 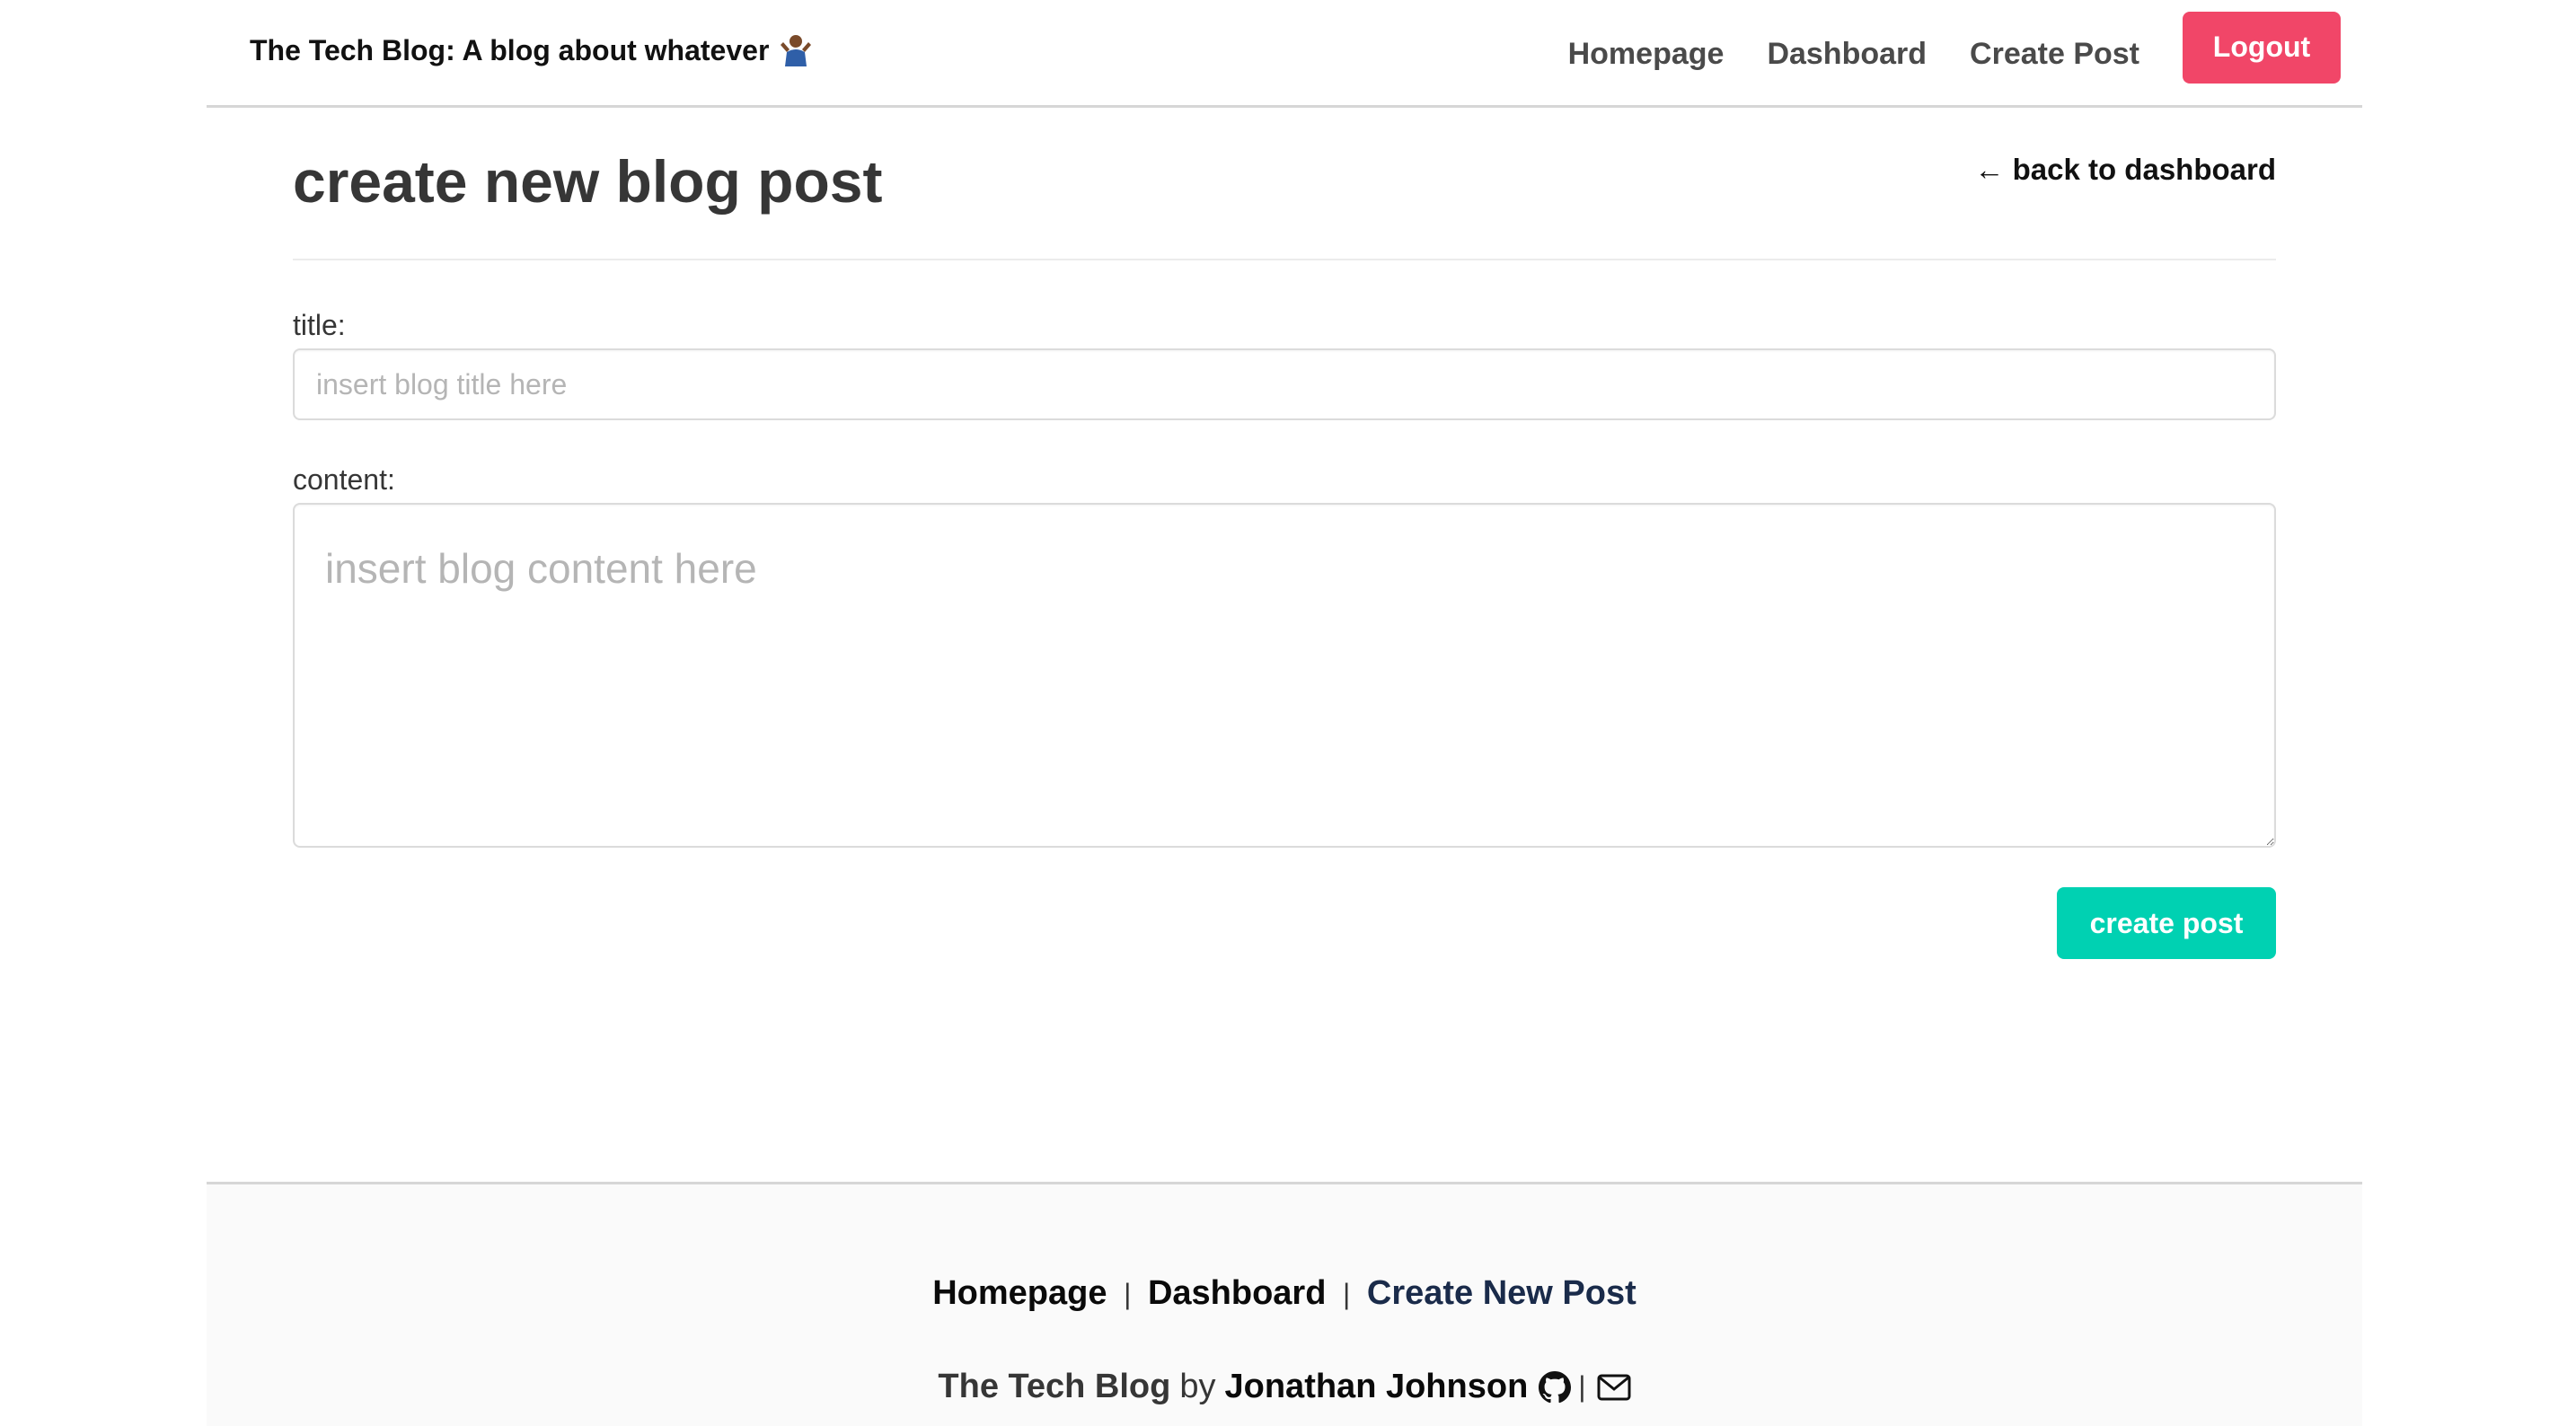 I want to click on page-title: create new blog post, so click(x=588, y=181).